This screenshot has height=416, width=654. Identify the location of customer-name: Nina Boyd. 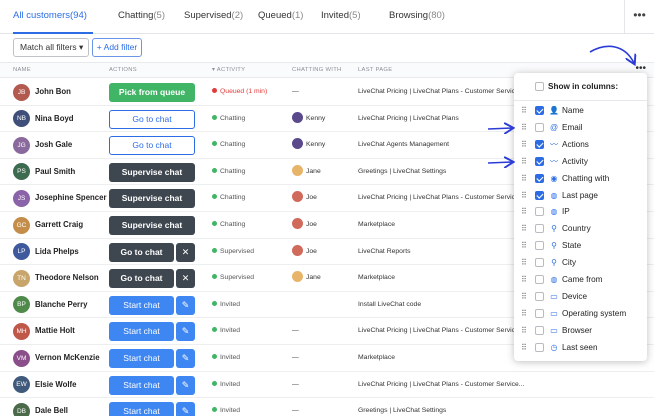
(54, 119).